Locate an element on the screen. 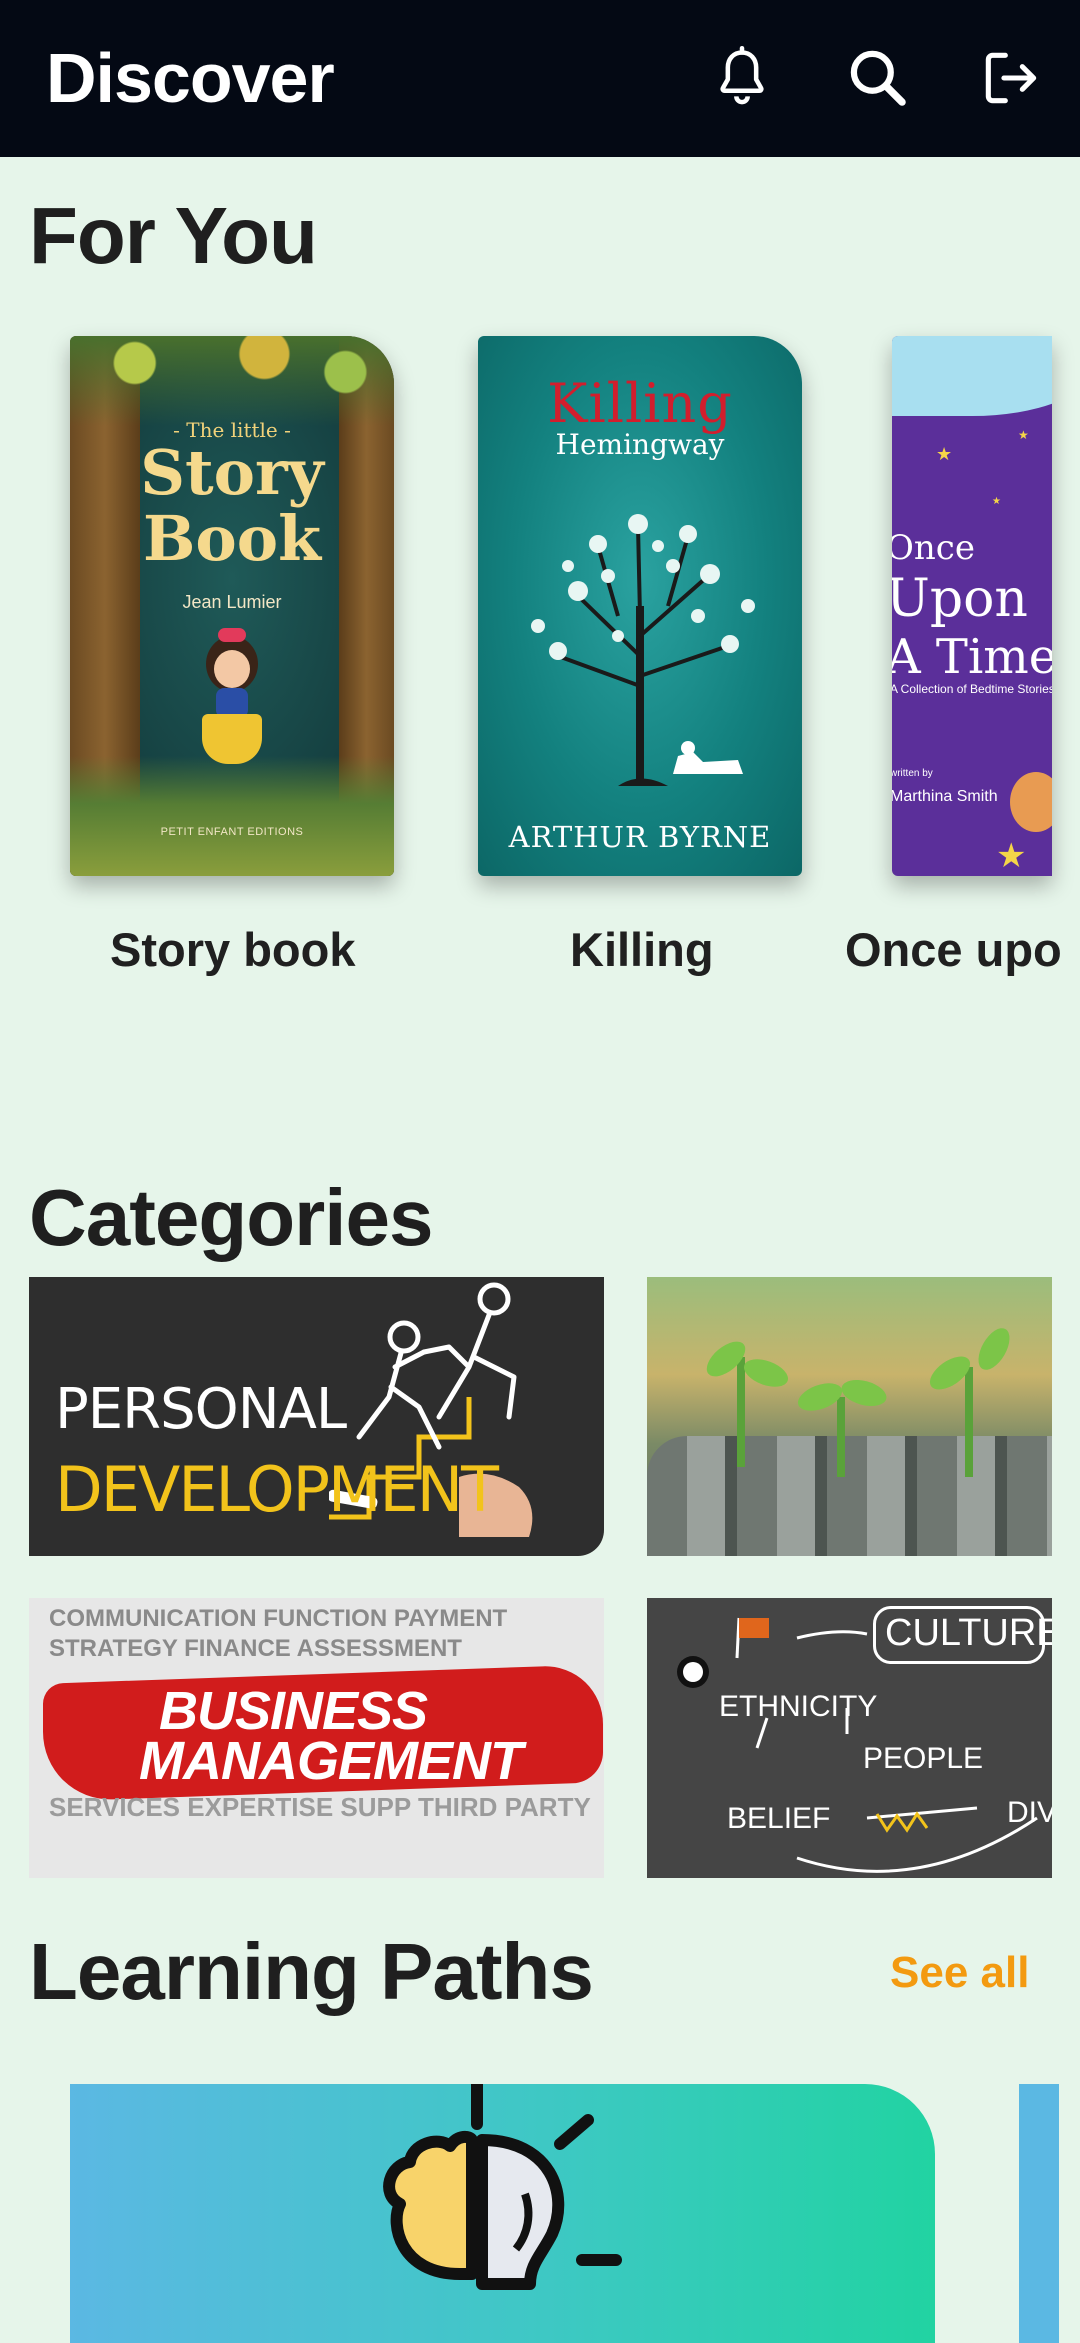 This screenshot has width=1080, height=2343. search-button is located at coordinates (878, 78).